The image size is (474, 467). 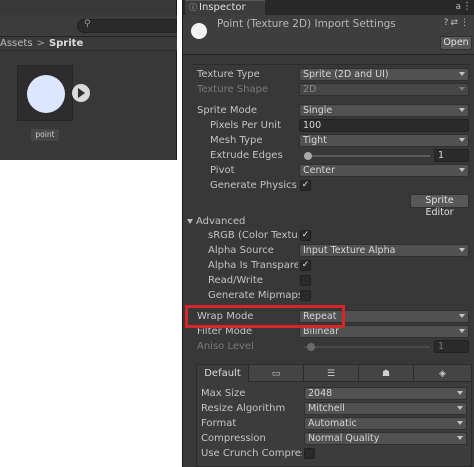 I want to click on tab-inspector: ⓘ Inspector, so click(x=225, y=7).